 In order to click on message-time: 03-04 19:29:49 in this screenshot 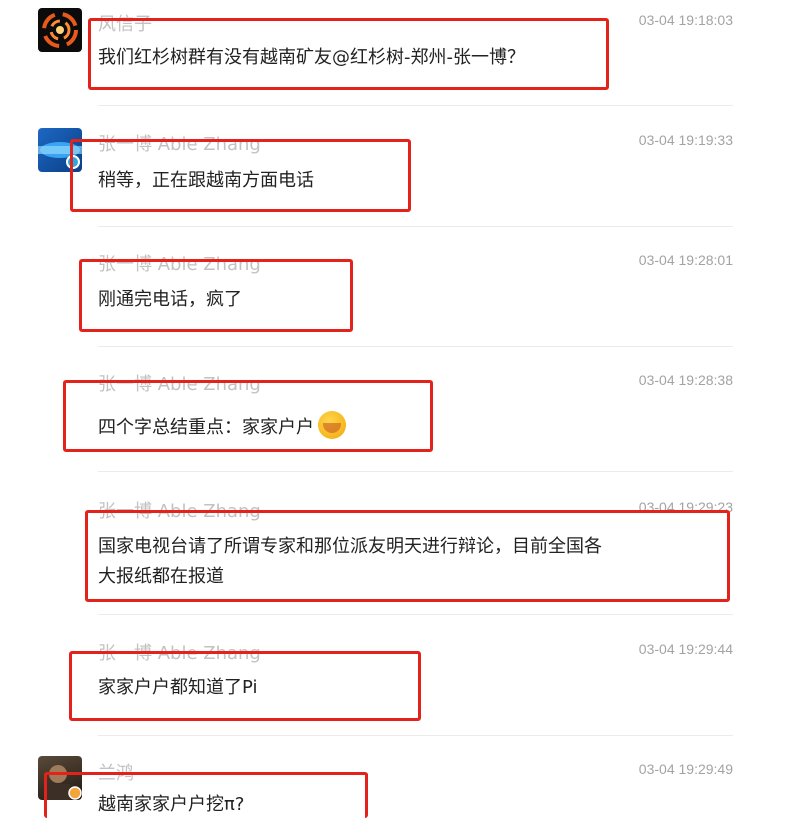, I will do `click(685, 769)`.